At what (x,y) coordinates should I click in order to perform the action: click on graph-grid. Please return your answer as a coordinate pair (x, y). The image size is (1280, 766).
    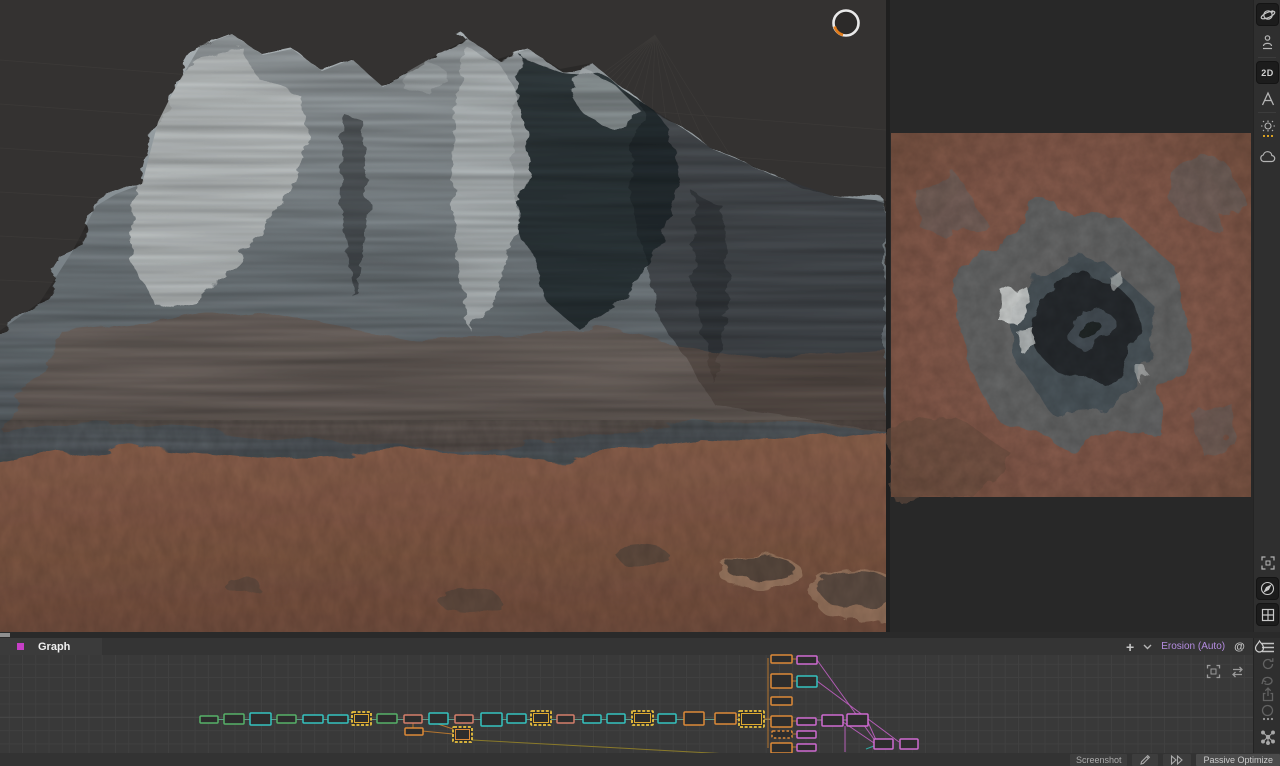
    Looking at the image, I should click on (626, 704).